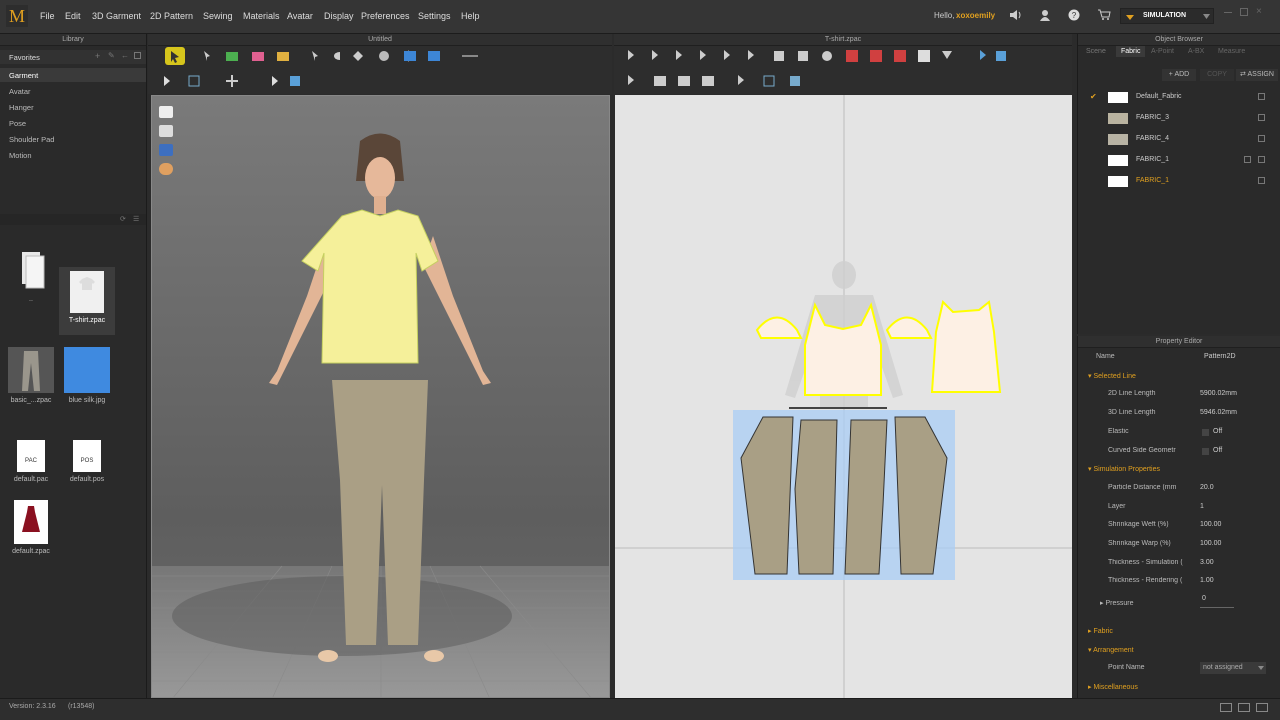 This screenshot has width=1280, height=720. I want to click on 2d-secondary-tool-icons, so click(724, 81).